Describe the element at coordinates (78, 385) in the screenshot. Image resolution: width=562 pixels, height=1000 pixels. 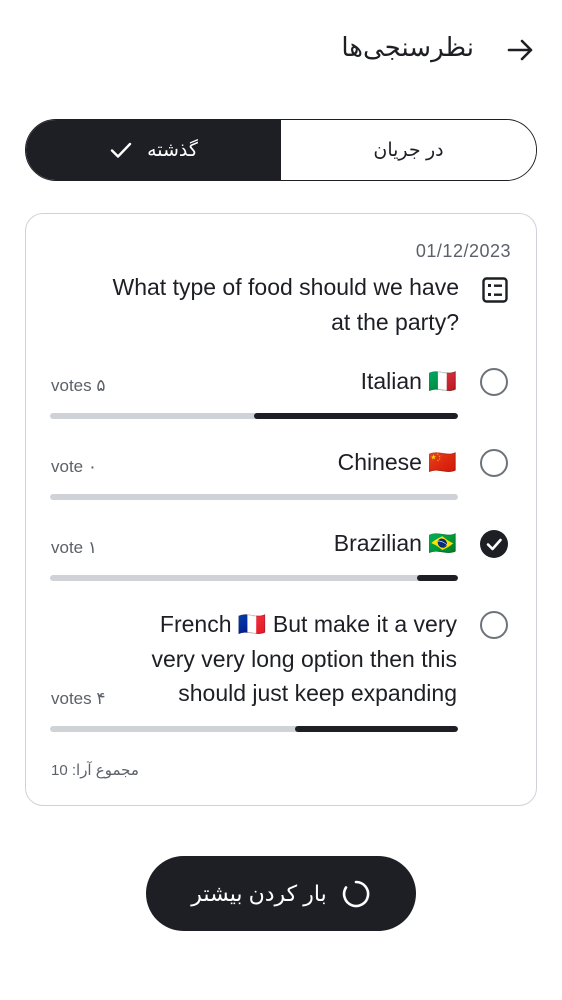
I see `option-votes: votes ۵` at that location.